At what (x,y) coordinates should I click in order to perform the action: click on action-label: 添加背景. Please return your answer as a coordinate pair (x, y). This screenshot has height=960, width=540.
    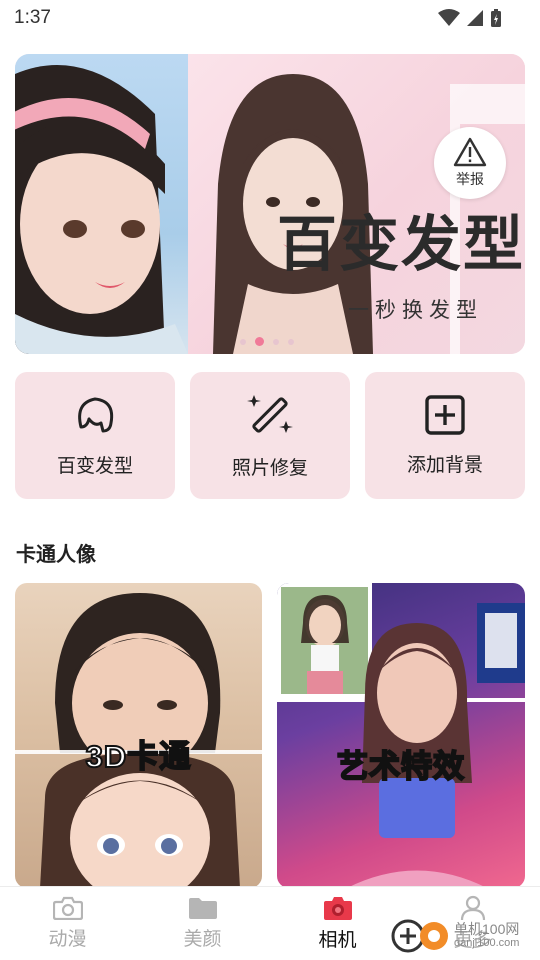
    Looking at the image, I should click on (444, 465).